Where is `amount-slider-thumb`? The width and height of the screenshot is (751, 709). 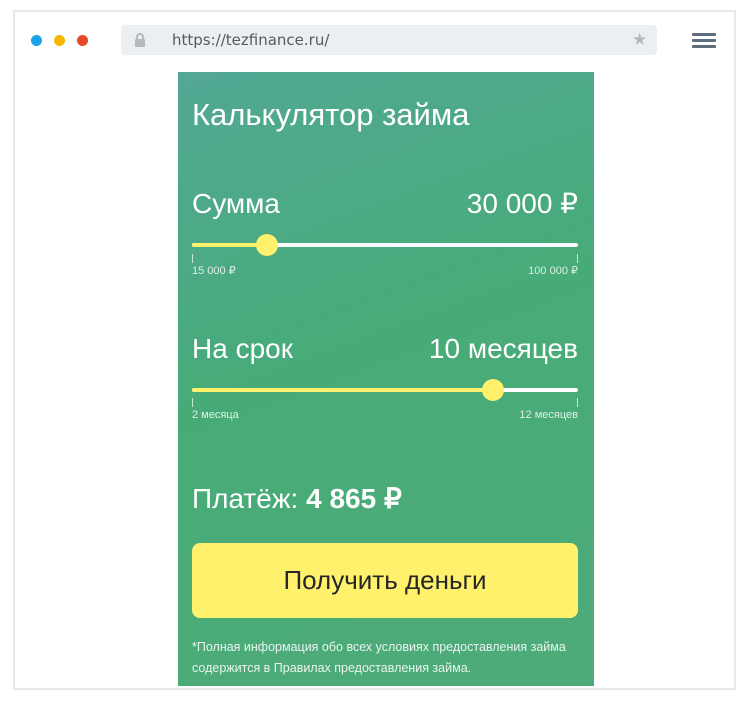
amount-slider-thumb is located at coordinates (267, 245).